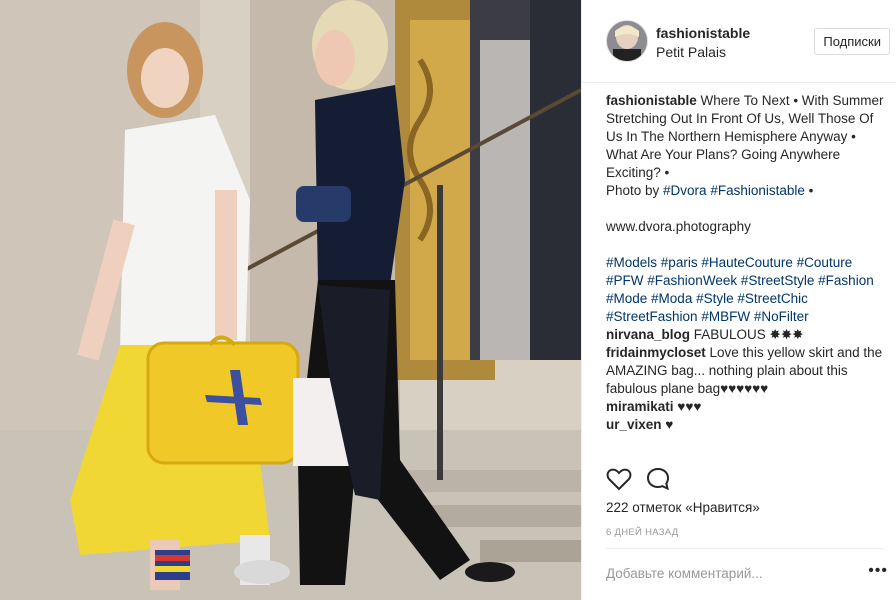 The height and width of the screenshot is (600, 896). Describe the element at coordinates (679, 262) in the screenshot. I see `hashtag-link: #paris` at that location.